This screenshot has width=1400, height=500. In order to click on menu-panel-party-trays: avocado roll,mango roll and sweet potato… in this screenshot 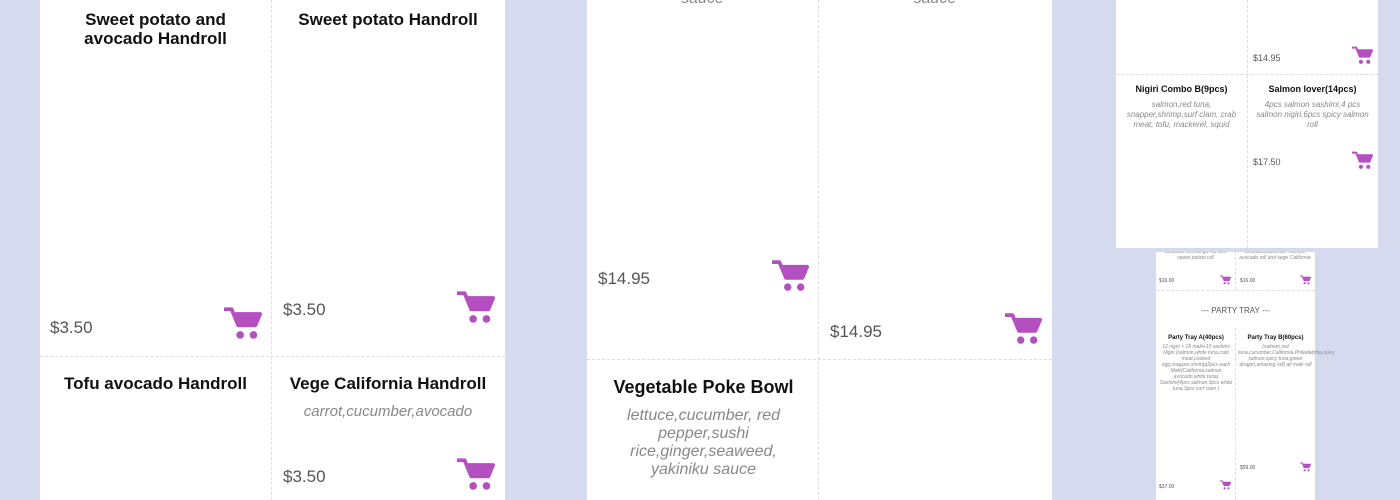, I will do `click(1247, 376)`.